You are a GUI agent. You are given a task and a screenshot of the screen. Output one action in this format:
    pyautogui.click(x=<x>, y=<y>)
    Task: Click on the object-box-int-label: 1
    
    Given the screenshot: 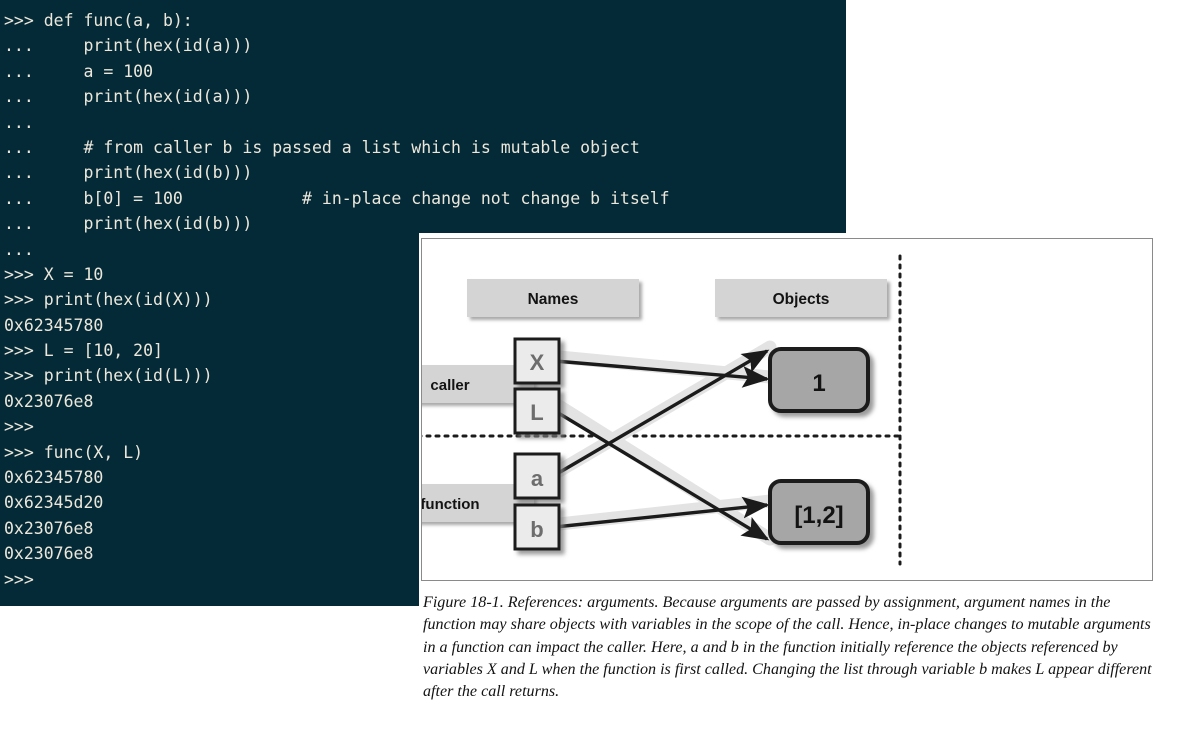 What is the action you would take?
    pyautogui.click(x=818, y=383)
    